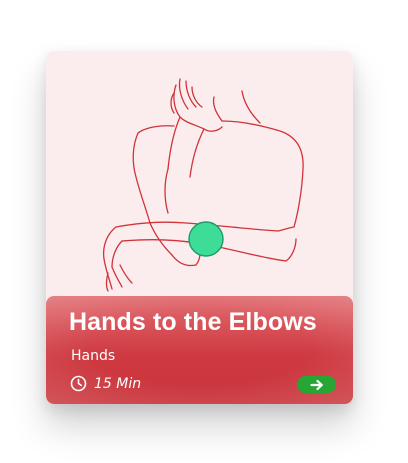 This screenshot has height=463, width=408. I want to click on arrow-right-icon, so click(316, 384).